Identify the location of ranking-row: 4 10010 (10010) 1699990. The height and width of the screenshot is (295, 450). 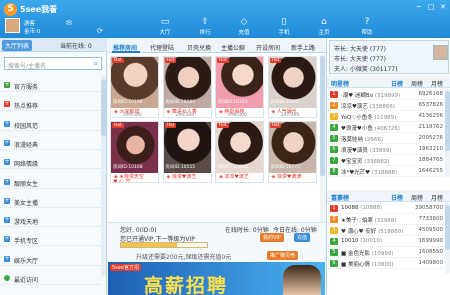
(386, 241).